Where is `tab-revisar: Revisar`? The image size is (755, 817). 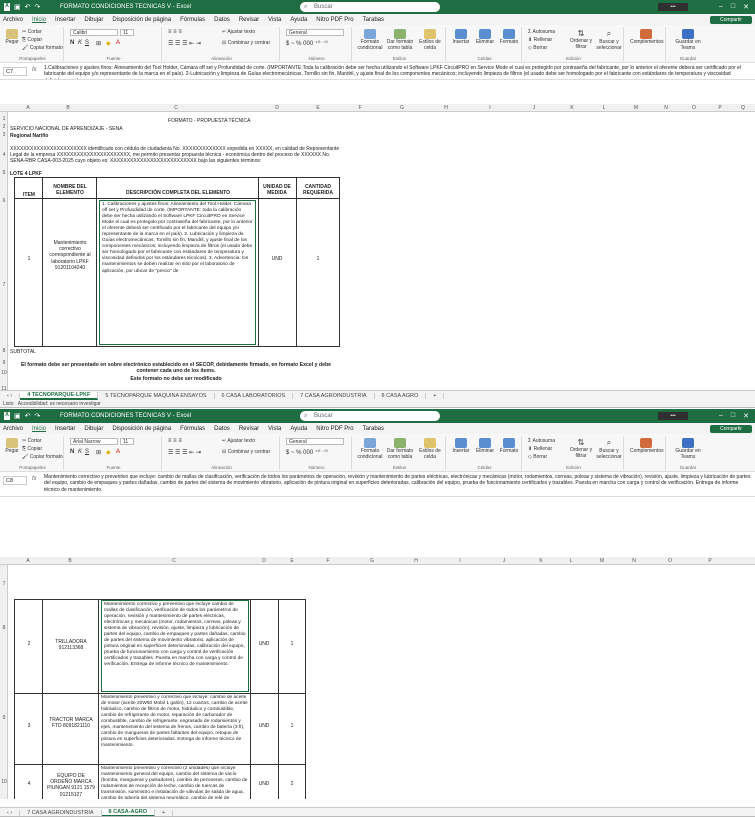 tab-revisar: Revisar is located at coordinates (249, 20).